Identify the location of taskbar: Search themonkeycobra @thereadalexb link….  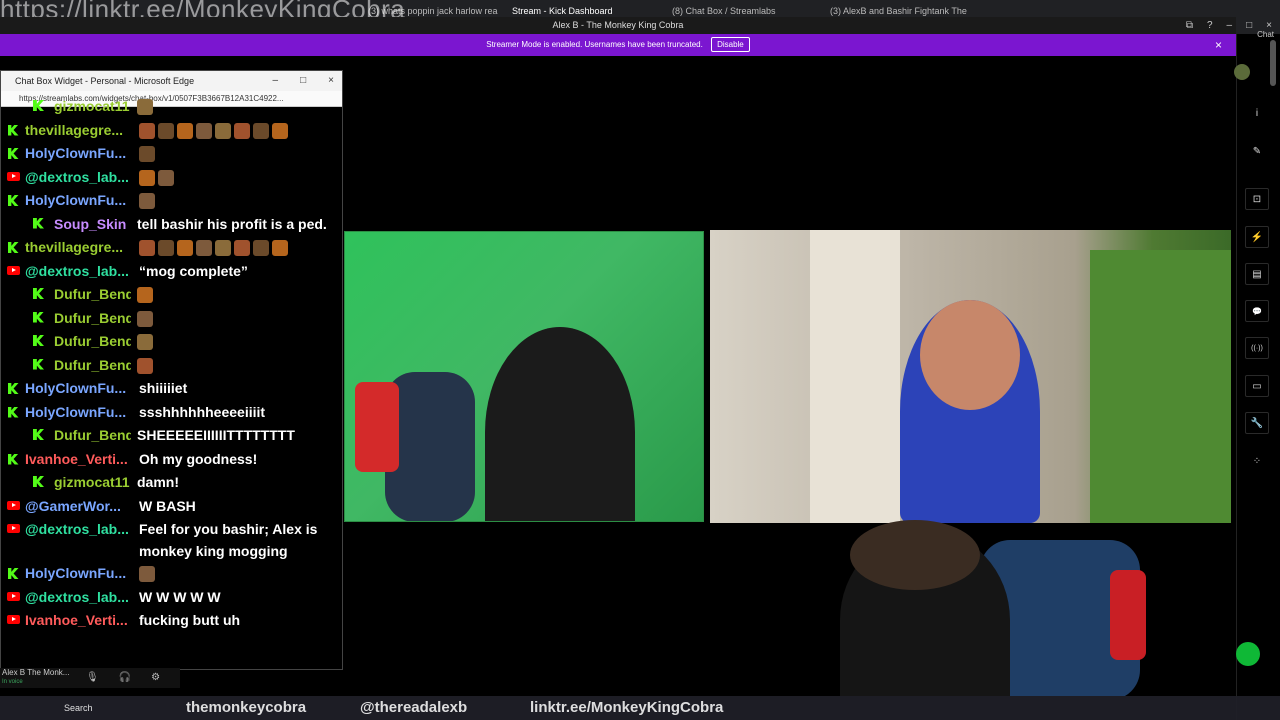
(640, 708).